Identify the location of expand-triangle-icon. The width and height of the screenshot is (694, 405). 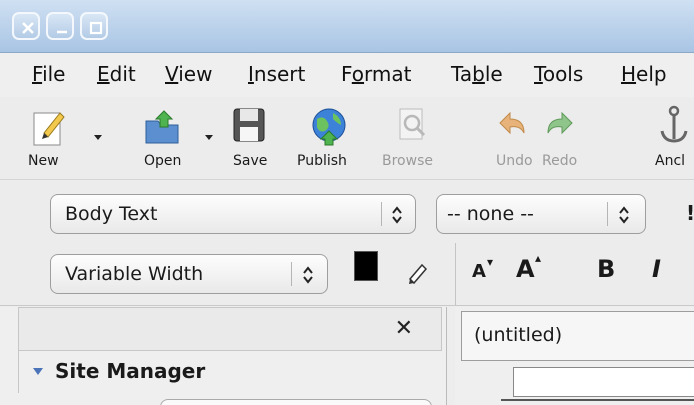
(38, 371).